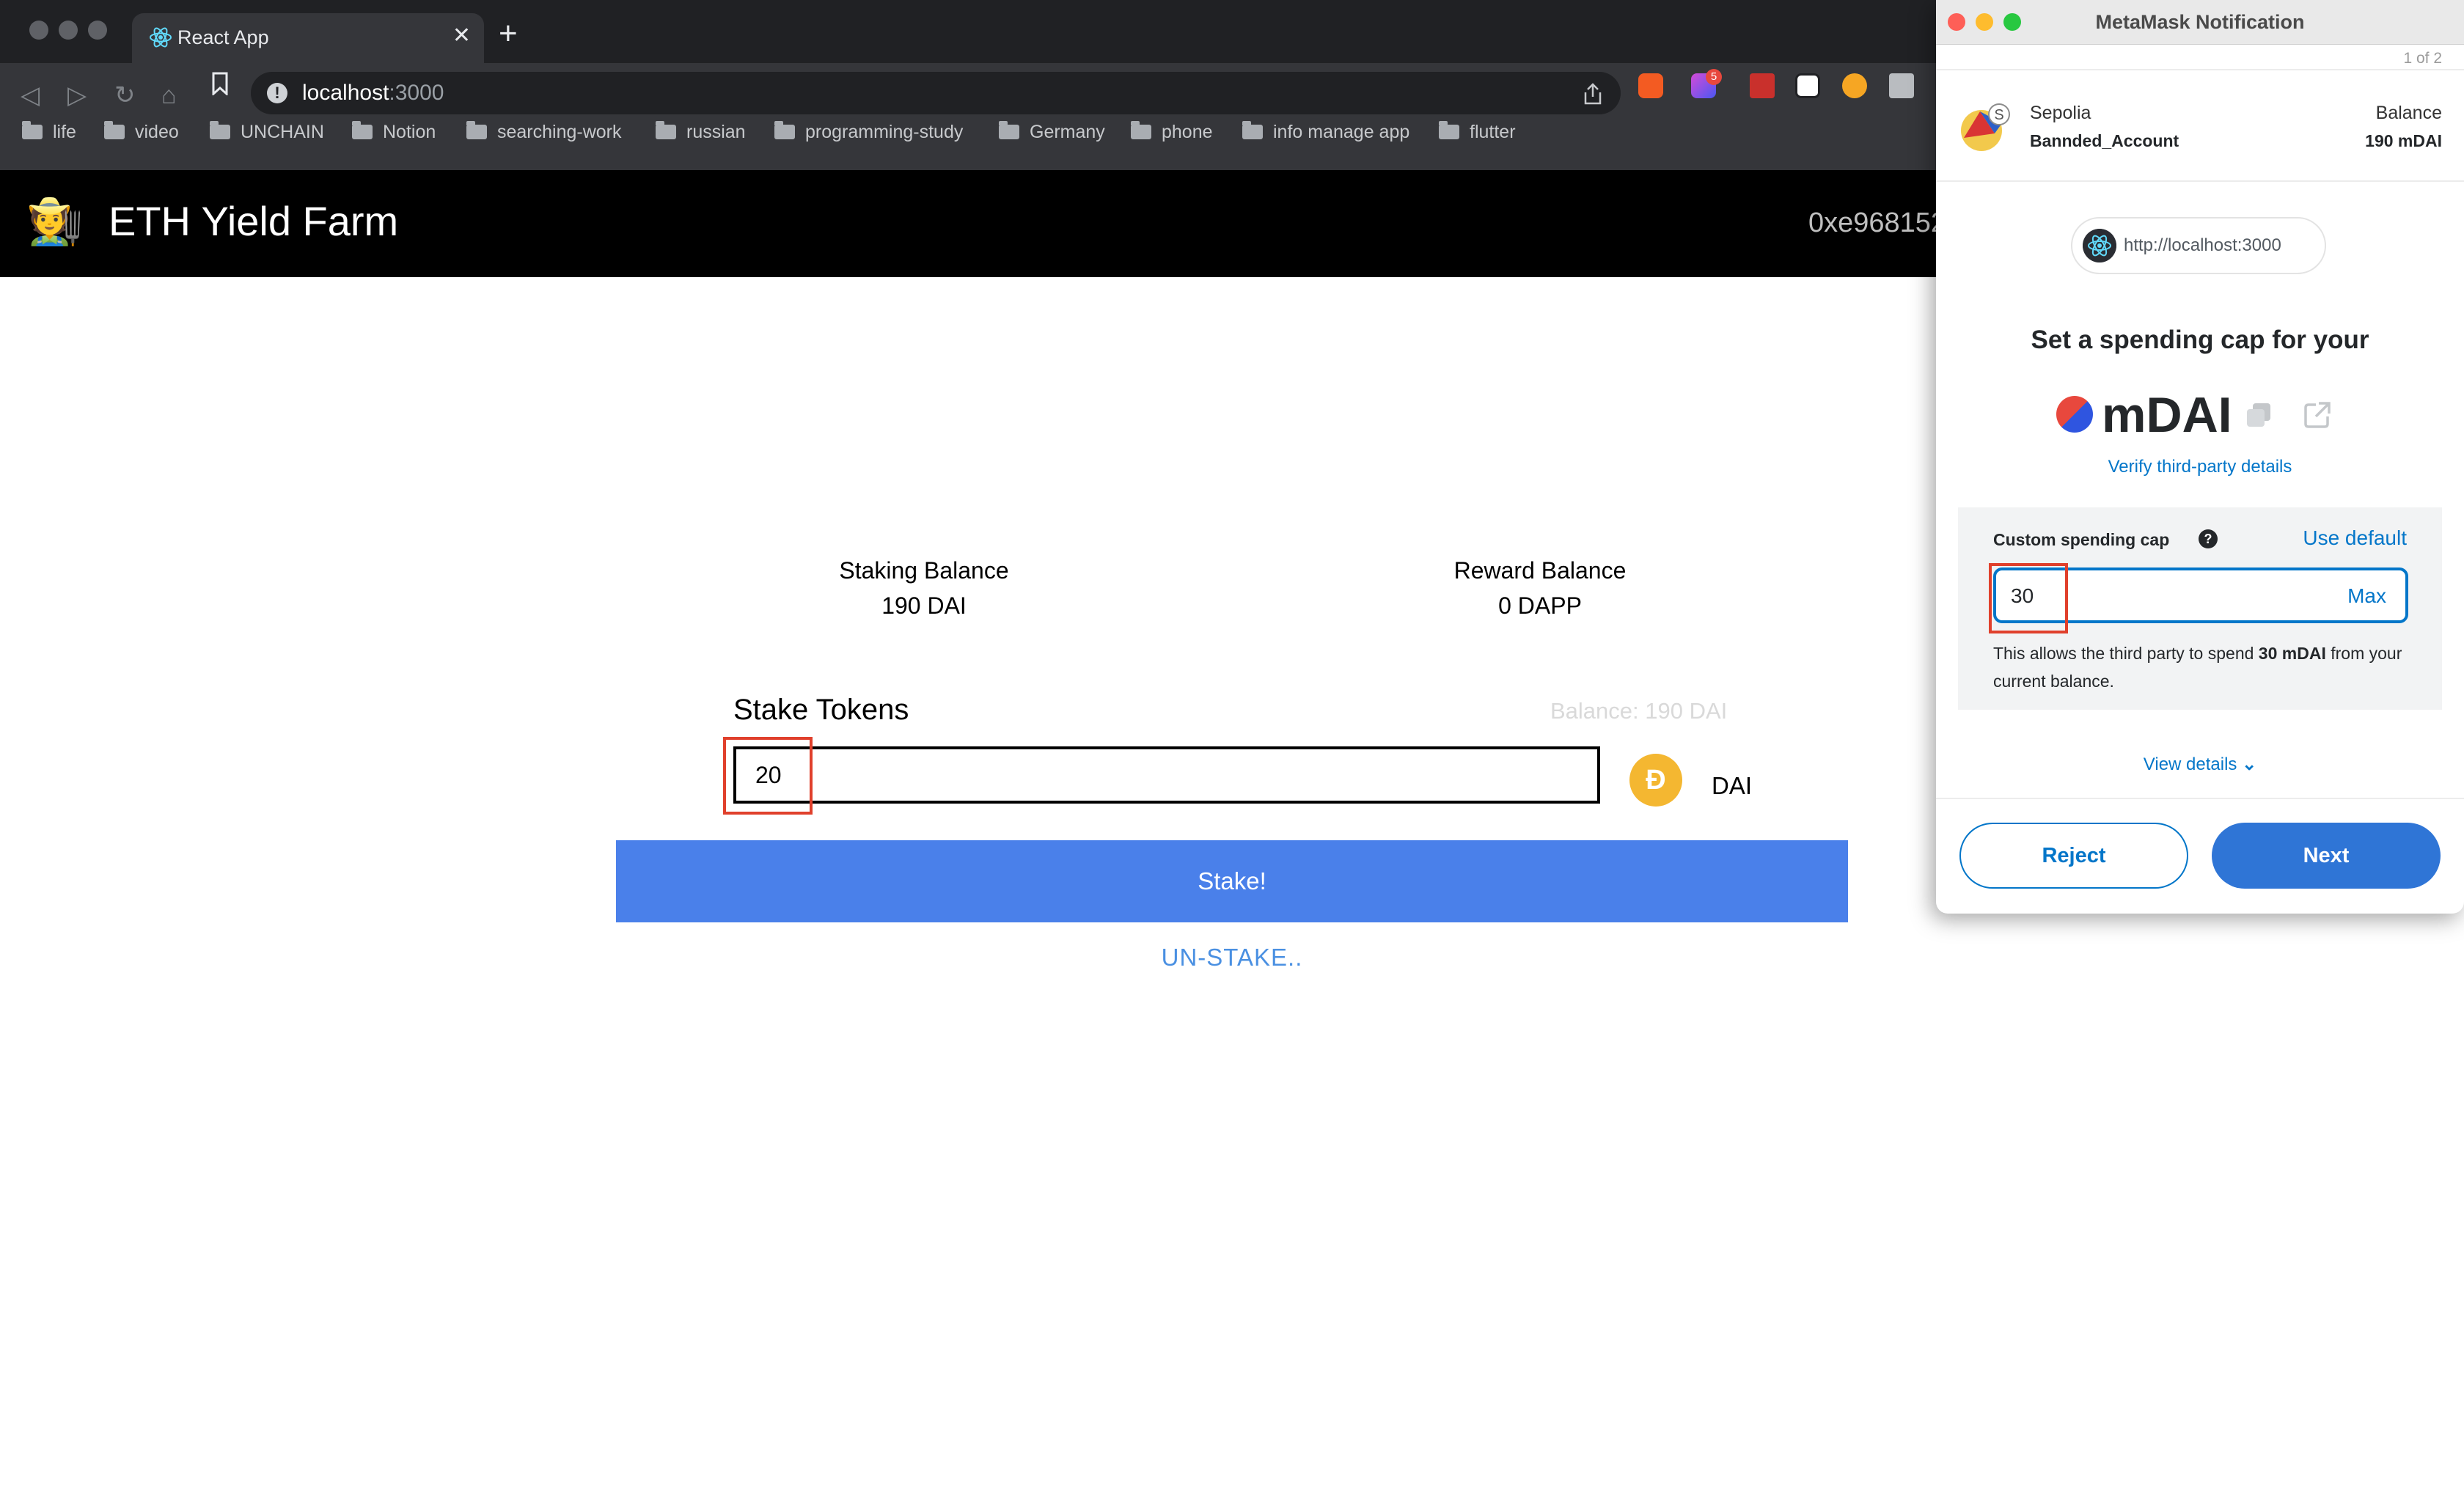 This screenshot has height=1506, width=2464. Describe the element at coordinates (1854, 85) in the screenshot. I see `extension-orange-icon` at that location.